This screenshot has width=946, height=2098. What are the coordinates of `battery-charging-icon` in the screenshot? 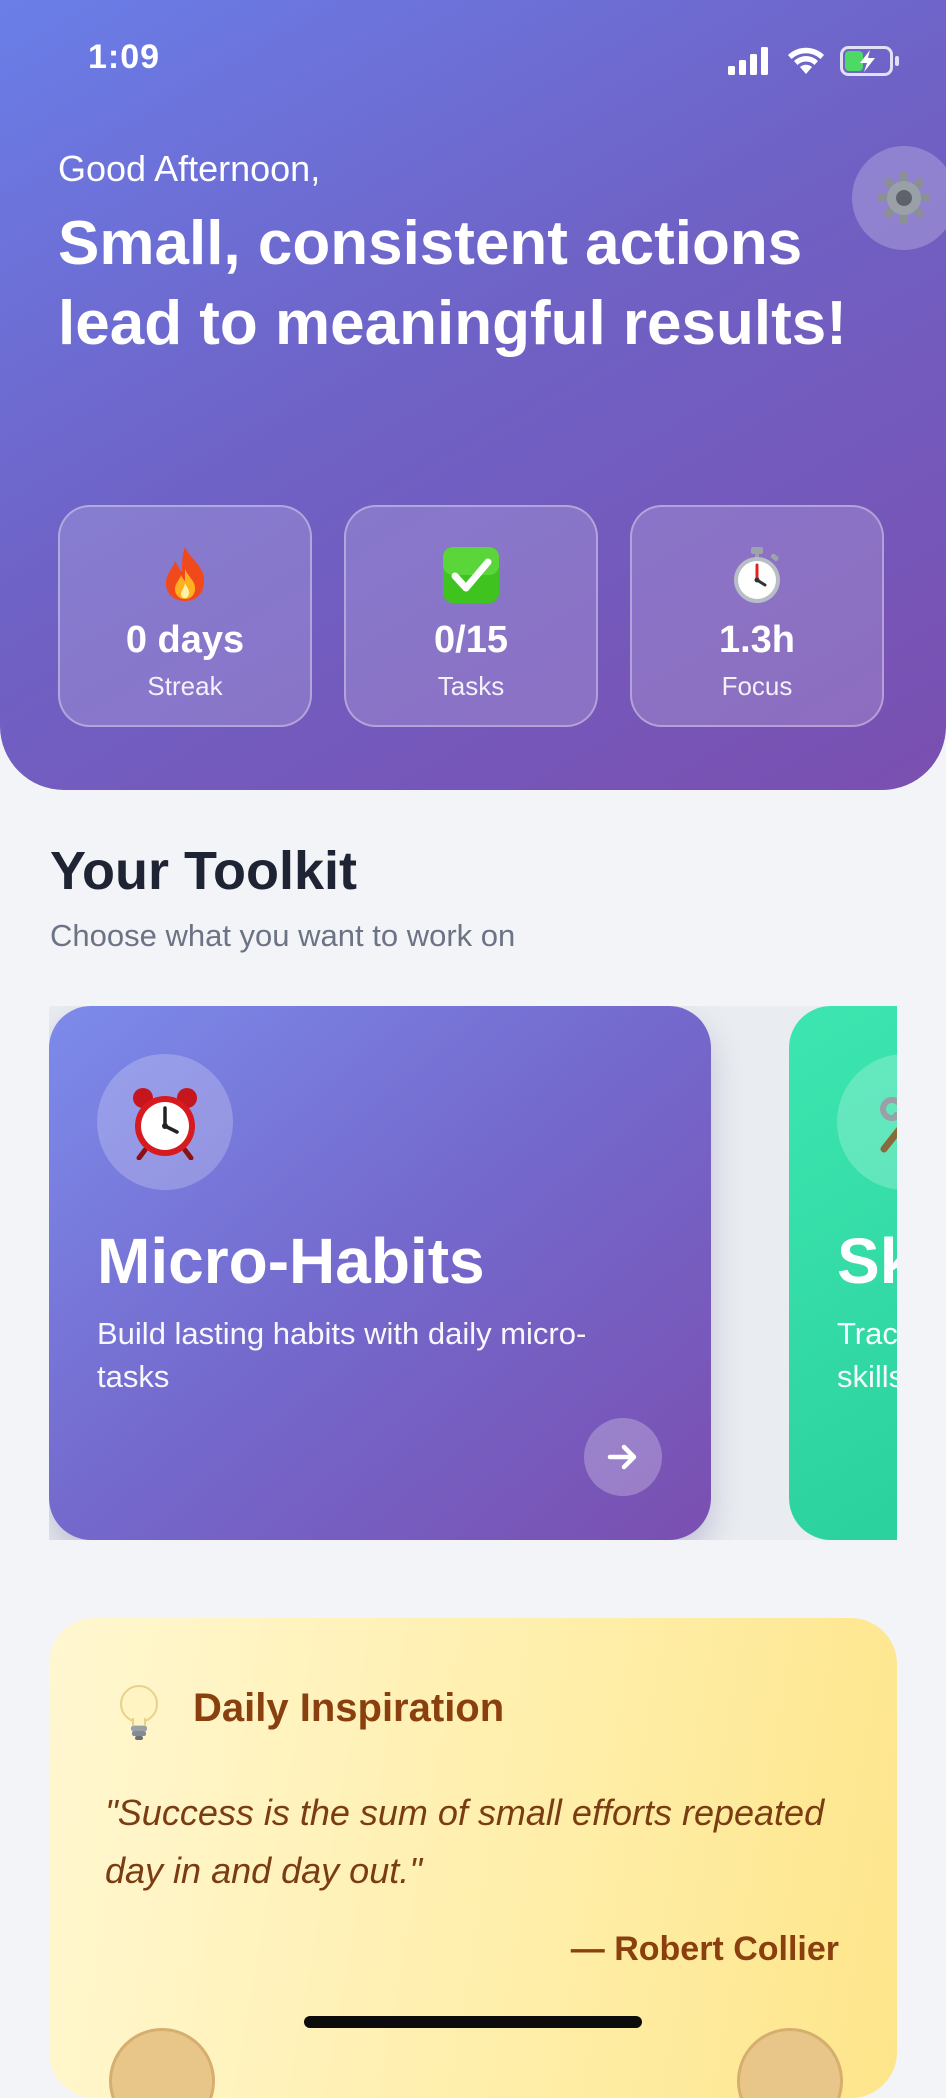 It's located at (869, 61).